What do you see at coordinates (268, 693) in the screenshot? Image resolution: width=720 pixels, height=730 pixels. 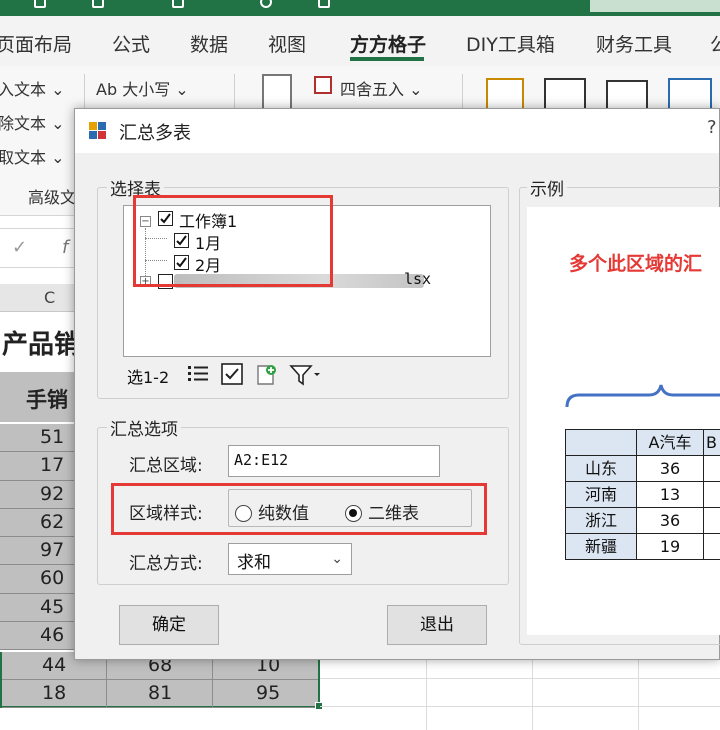 I see `grid-cell: 95` at bounding box center [268, 693].